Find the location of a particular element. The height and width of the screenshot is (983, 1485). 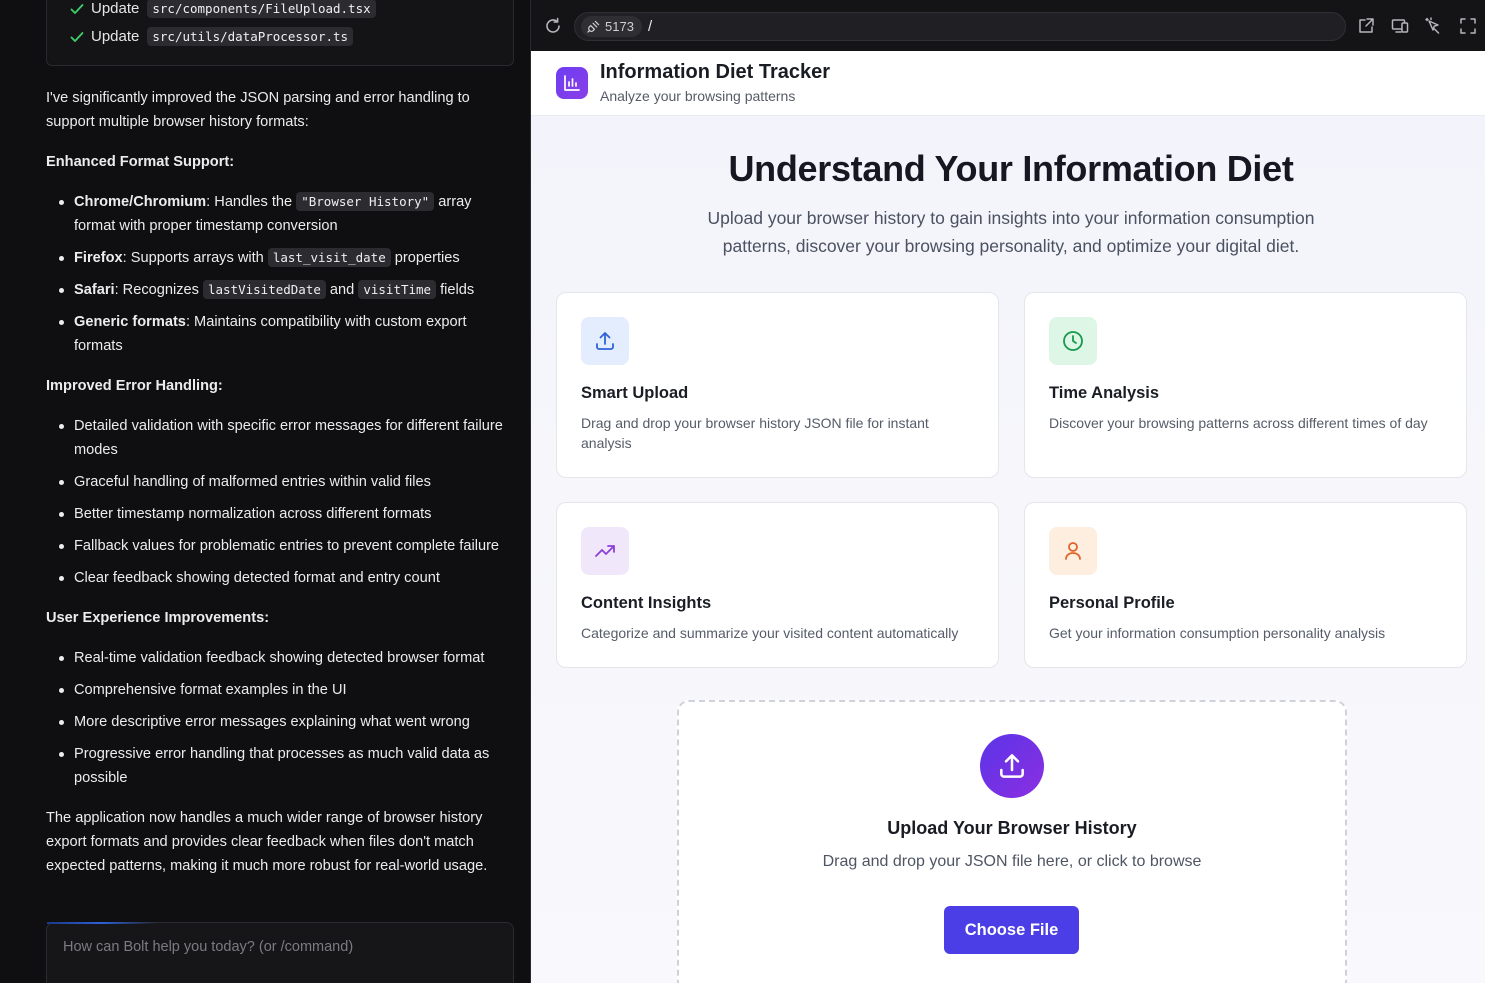

clock-icon is located at coordinates (1073, 341).